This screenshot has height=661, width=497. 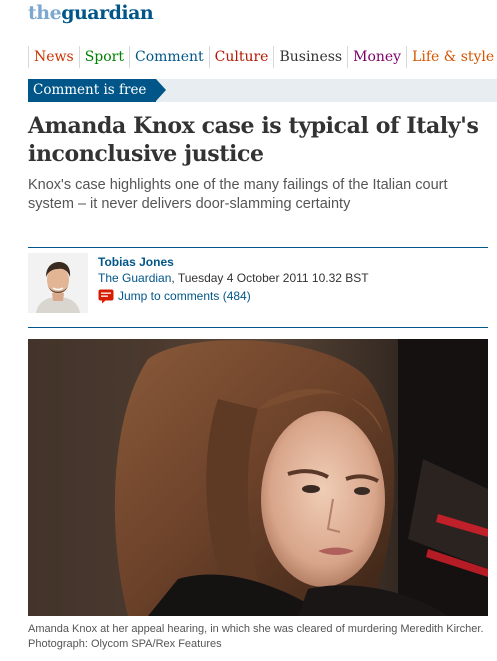 I want to click on publish-date: , Tuesday 4 October 2011 10.32 BST, so click(x=270, y=278).